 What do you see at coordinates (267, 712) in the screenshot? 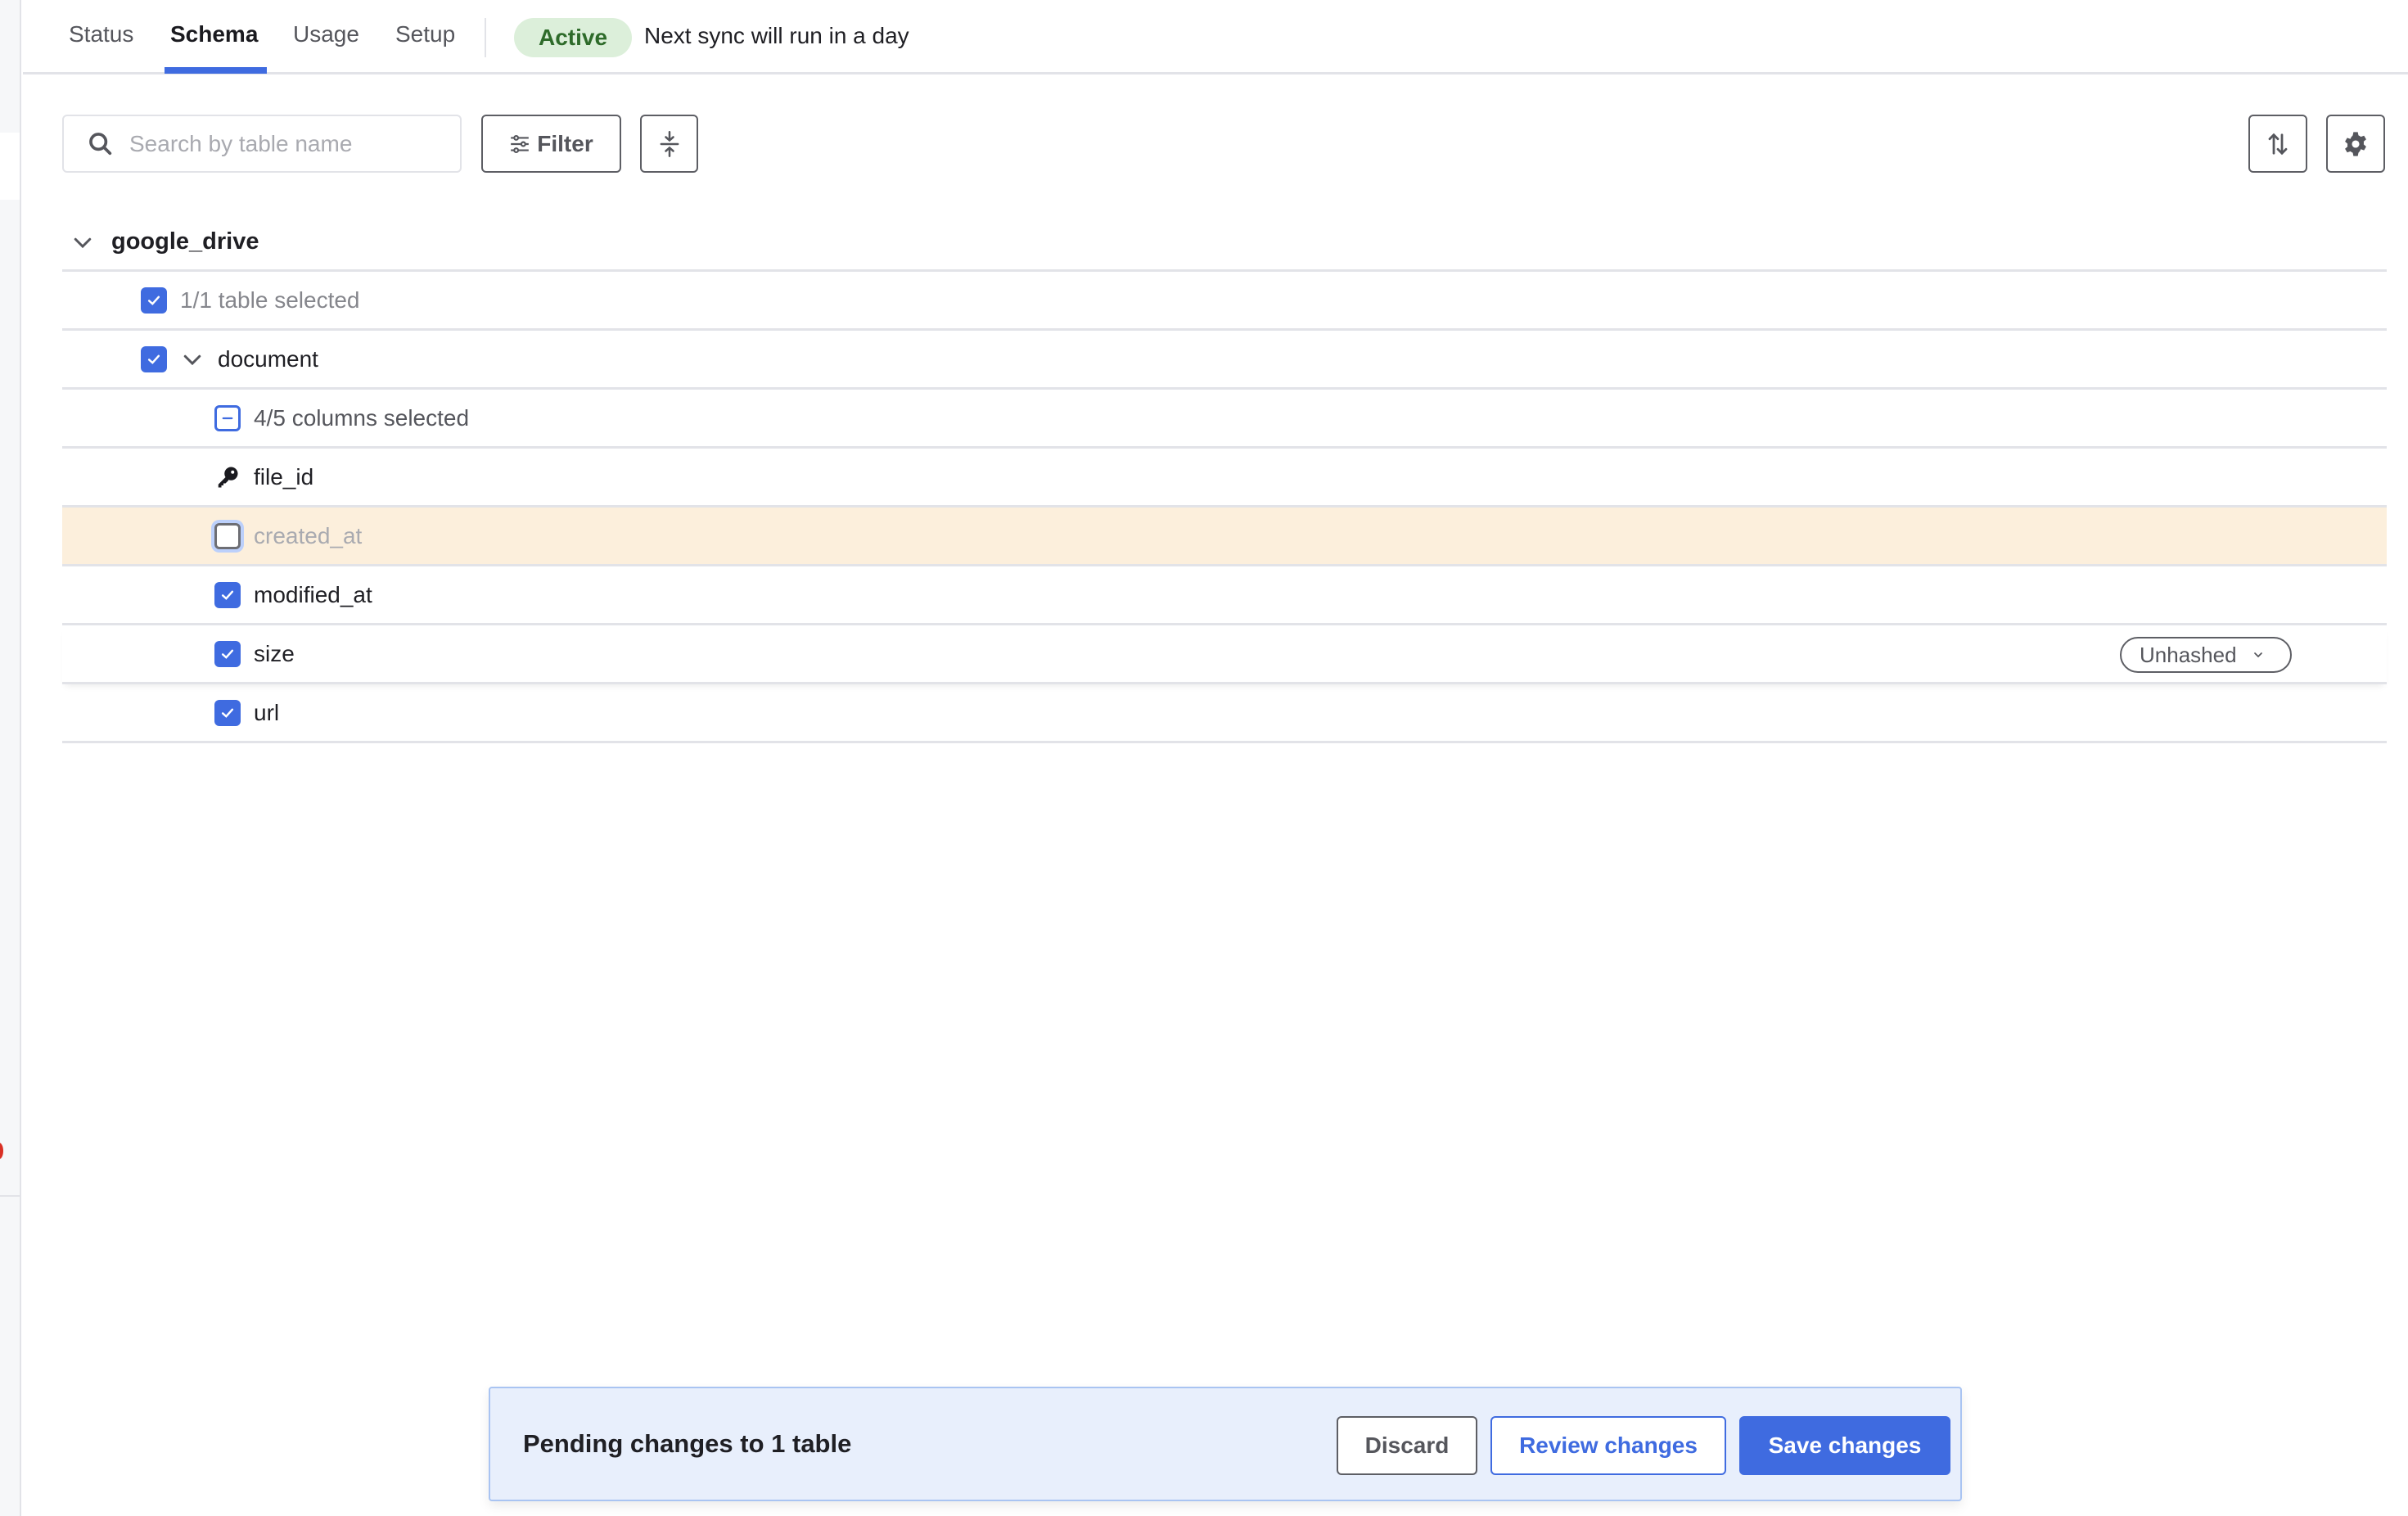
I see `column-name: url` at bounding box center [267, 712].